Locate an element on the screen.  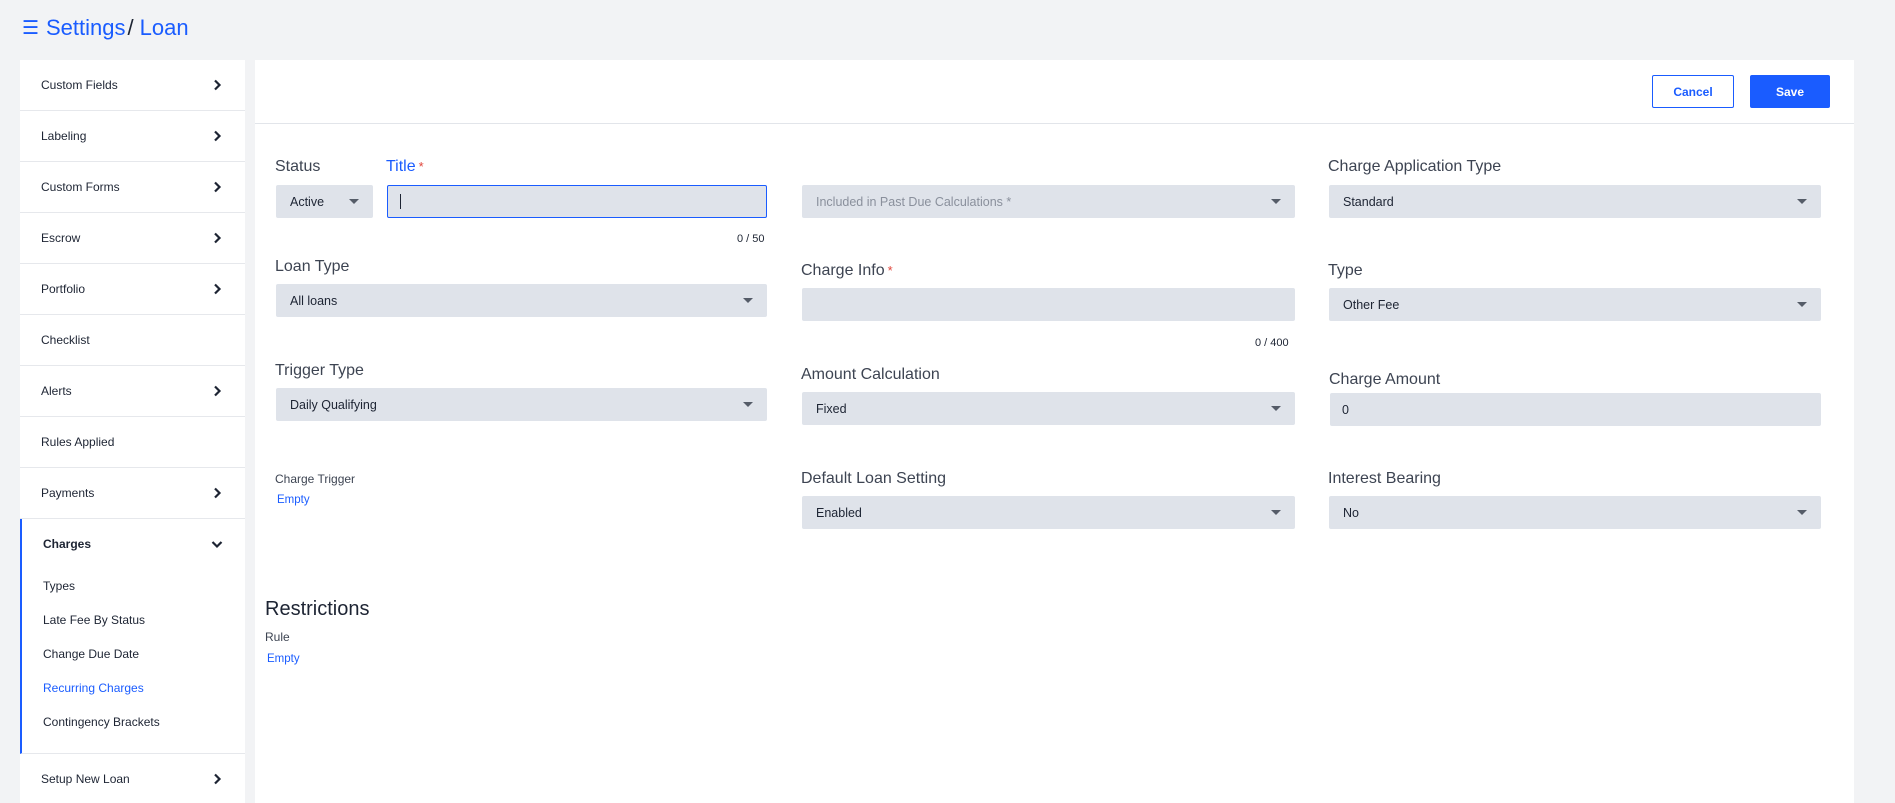
text-cursor is located at coordinates (400, 201).